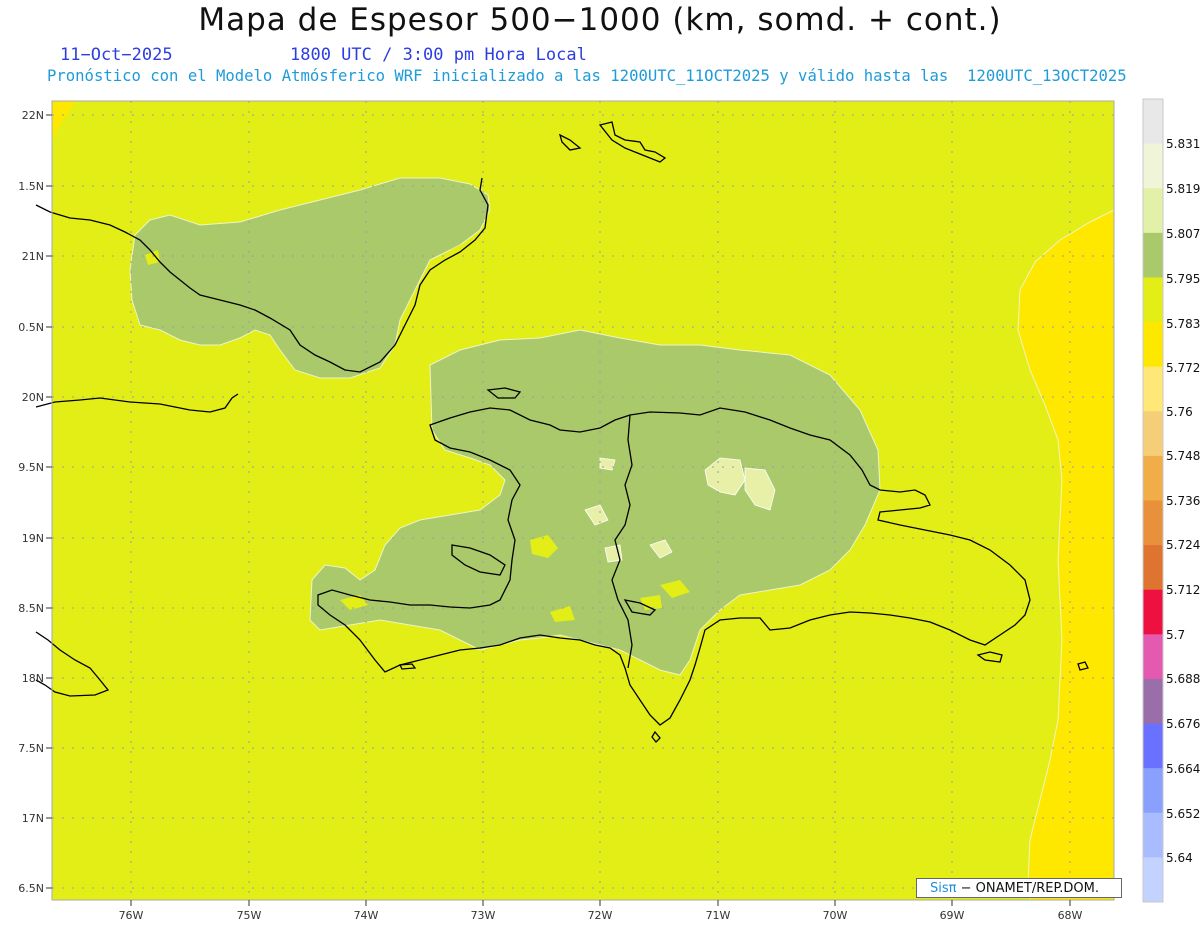 This screenshot has width=1200, height=927. I want to click on lat-label: 9.5N, so click(31, 467).